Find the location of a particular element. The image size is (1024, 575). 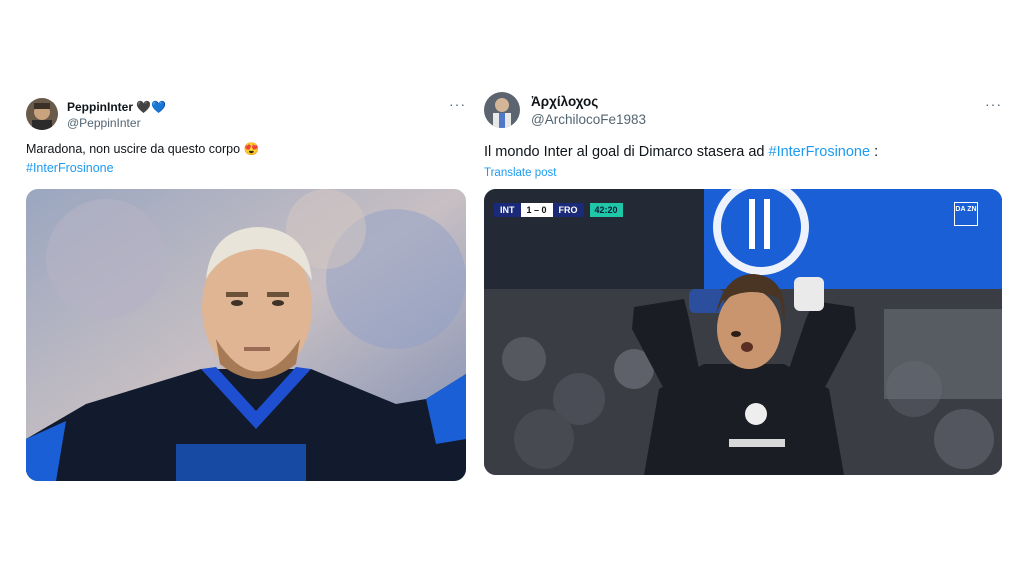

user-handle: @PeppinInter is located at coordinates (116, 123).